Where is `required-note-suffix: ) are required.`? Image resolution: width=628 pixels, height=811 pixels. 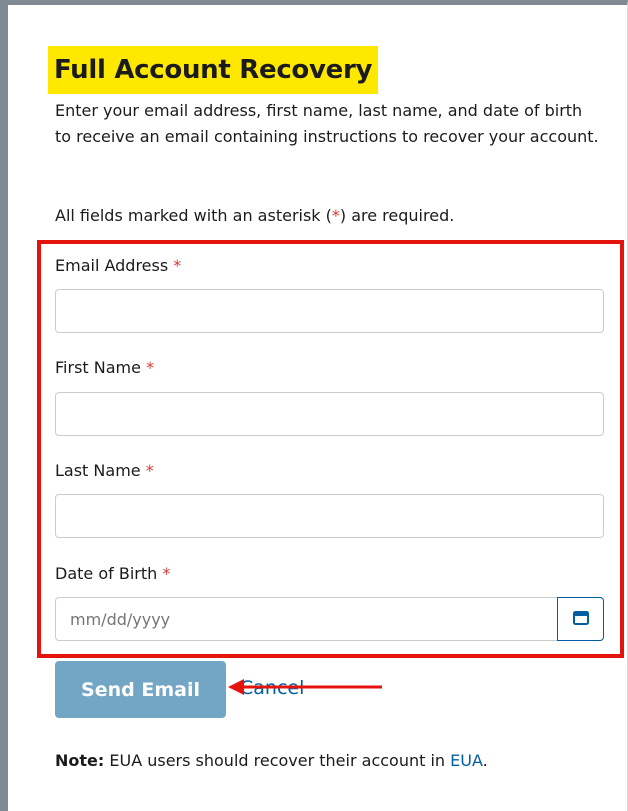 required-note-suffix: ) are required. is located at coordinates (397, 215).